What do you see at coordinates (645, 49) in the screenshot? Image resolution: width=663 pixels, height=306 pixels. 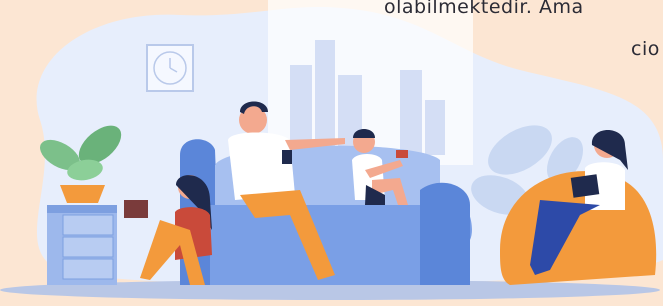 I see `overlay-text-line-2: cio` at bounding box center [645, 49].